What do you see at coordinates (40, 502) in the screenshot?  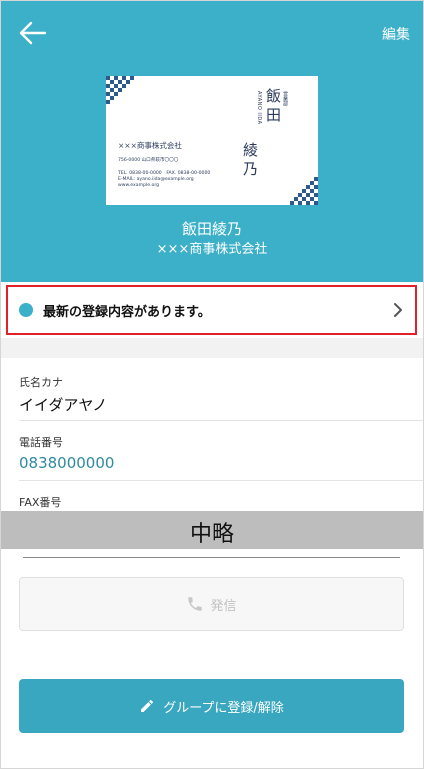 I see `fax-label: FAX番号` at bounding box center [40, 502].